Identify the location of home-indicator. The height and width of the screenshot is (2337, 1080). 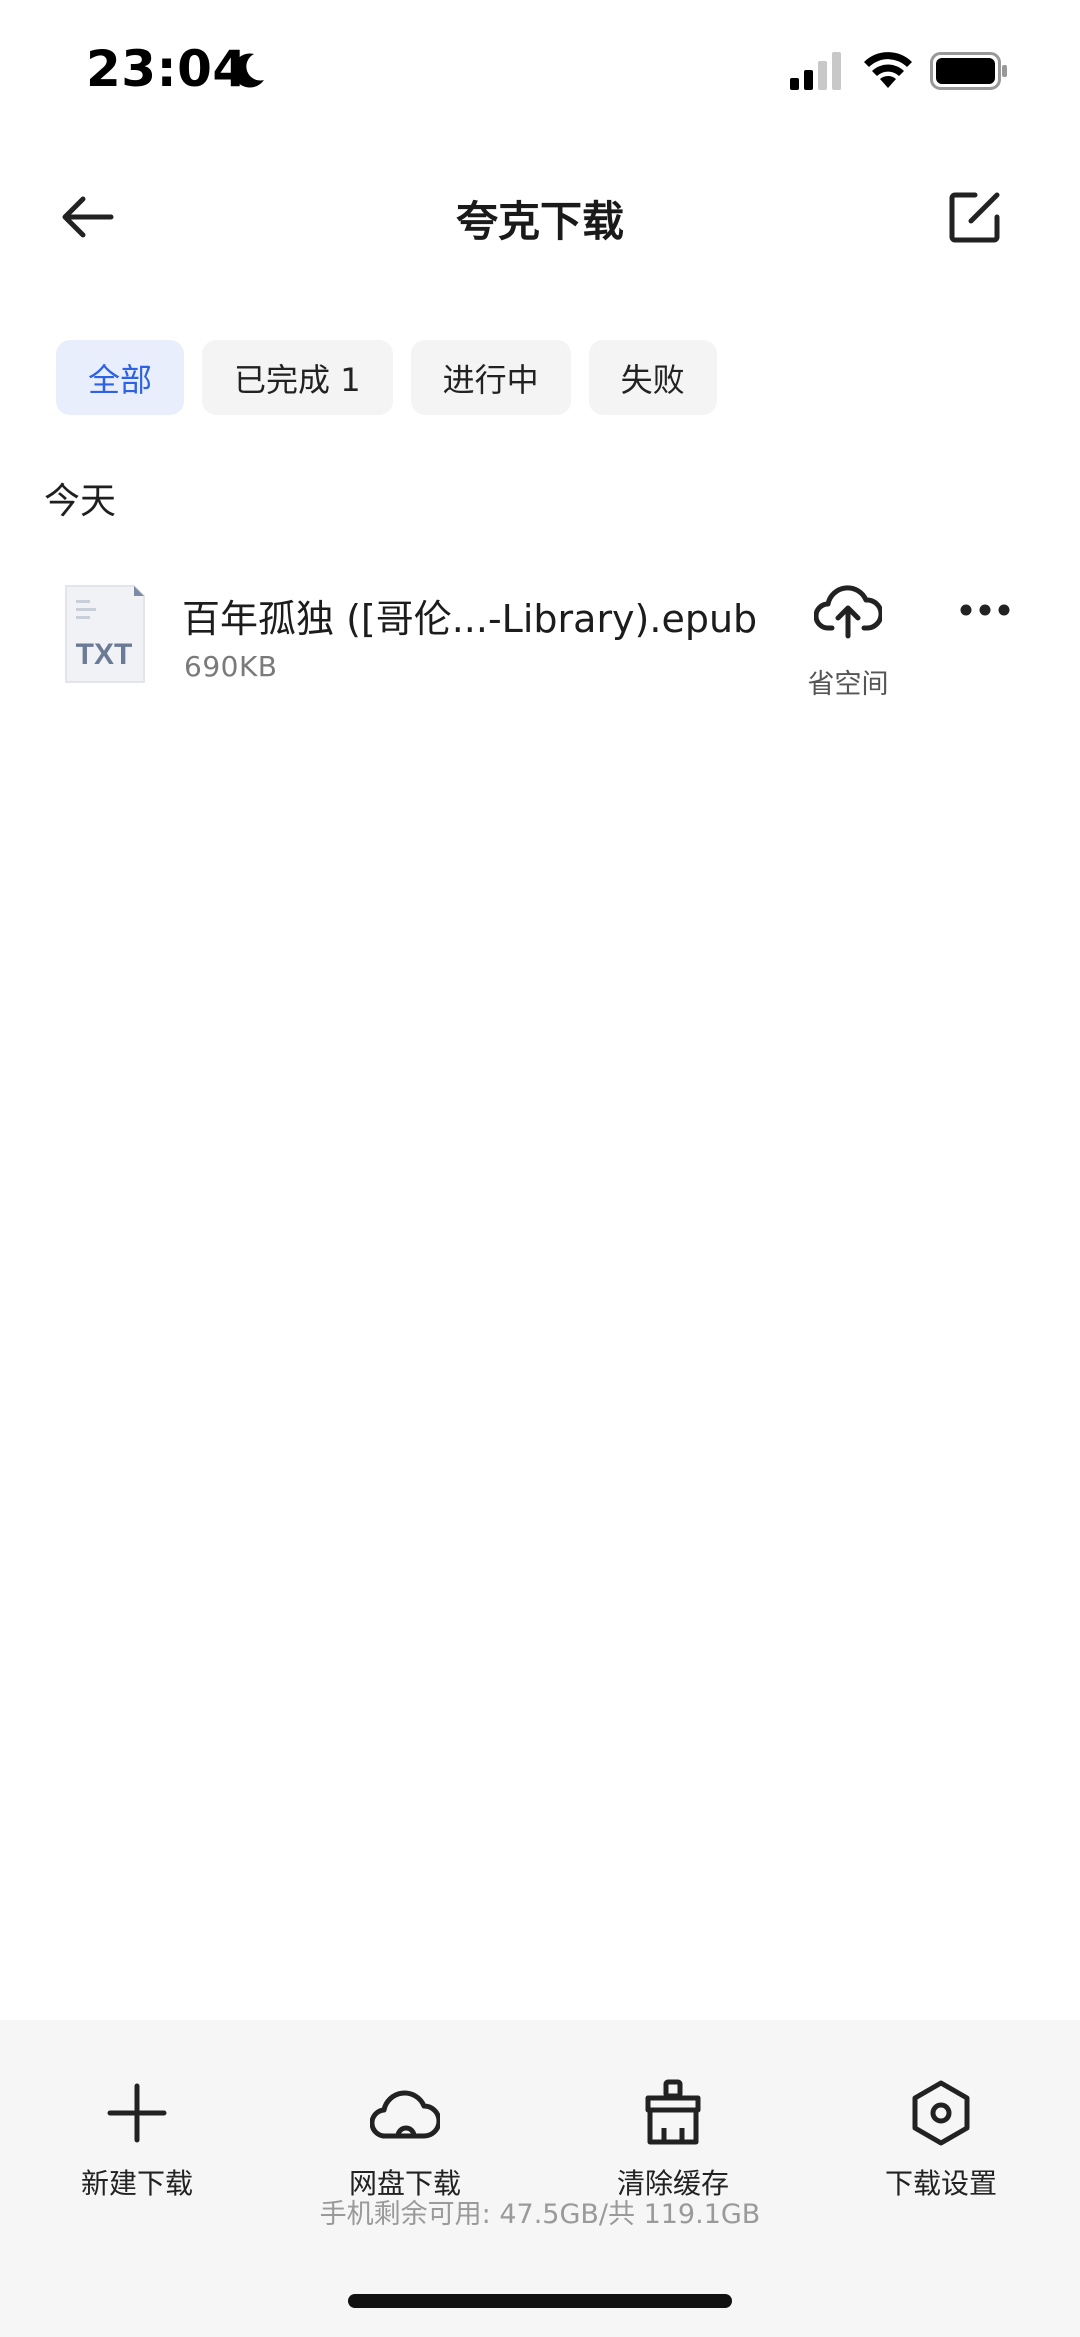
(540, 2301).